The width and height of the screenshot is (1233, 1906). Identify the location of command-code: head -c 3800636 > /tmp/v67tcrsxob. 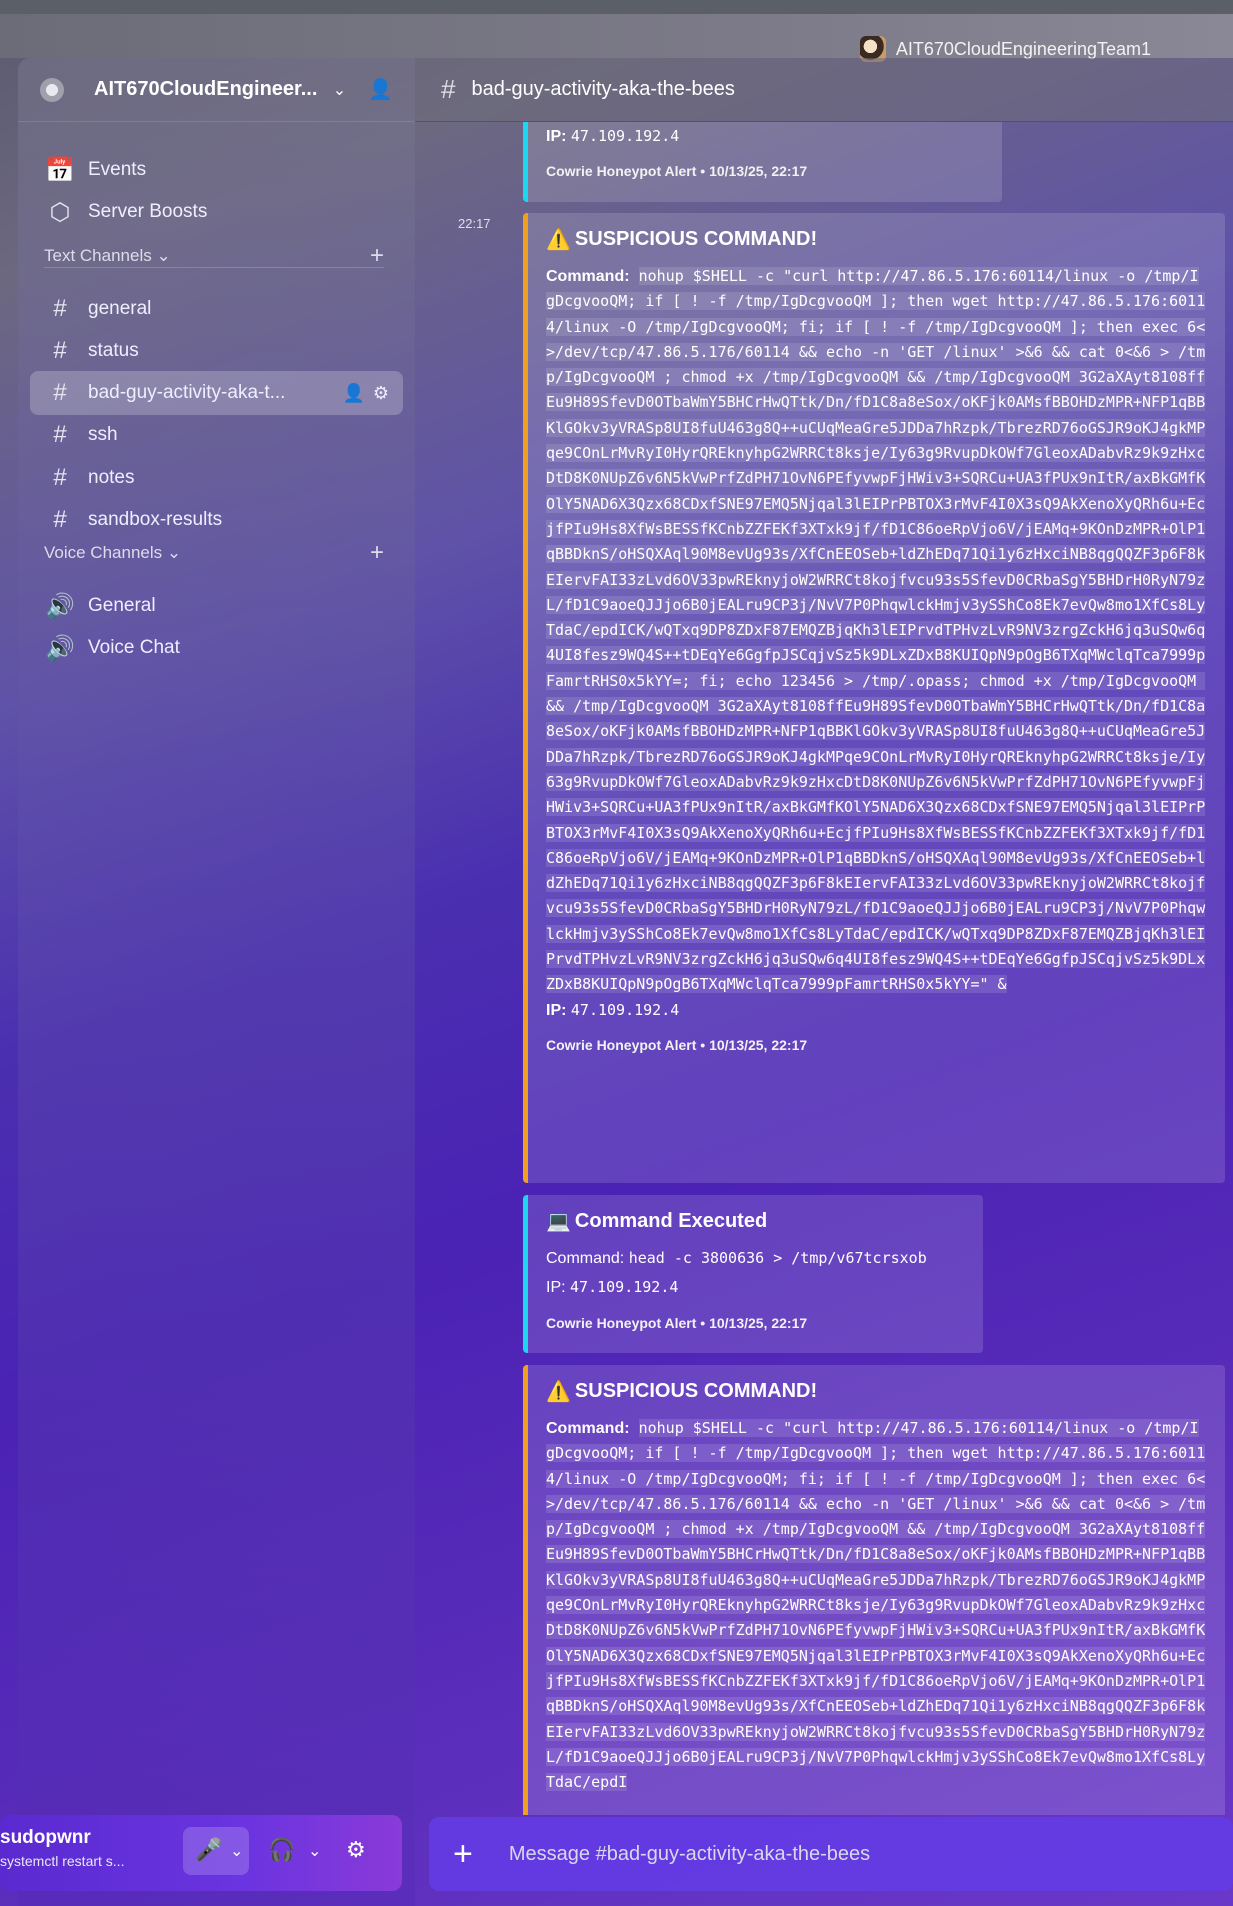
(777, 1258).